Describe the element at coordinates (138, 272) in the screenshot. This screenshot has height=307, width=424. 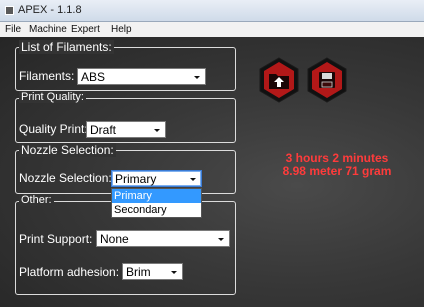
I see `platform-adhesion-value: Brim` at that location.